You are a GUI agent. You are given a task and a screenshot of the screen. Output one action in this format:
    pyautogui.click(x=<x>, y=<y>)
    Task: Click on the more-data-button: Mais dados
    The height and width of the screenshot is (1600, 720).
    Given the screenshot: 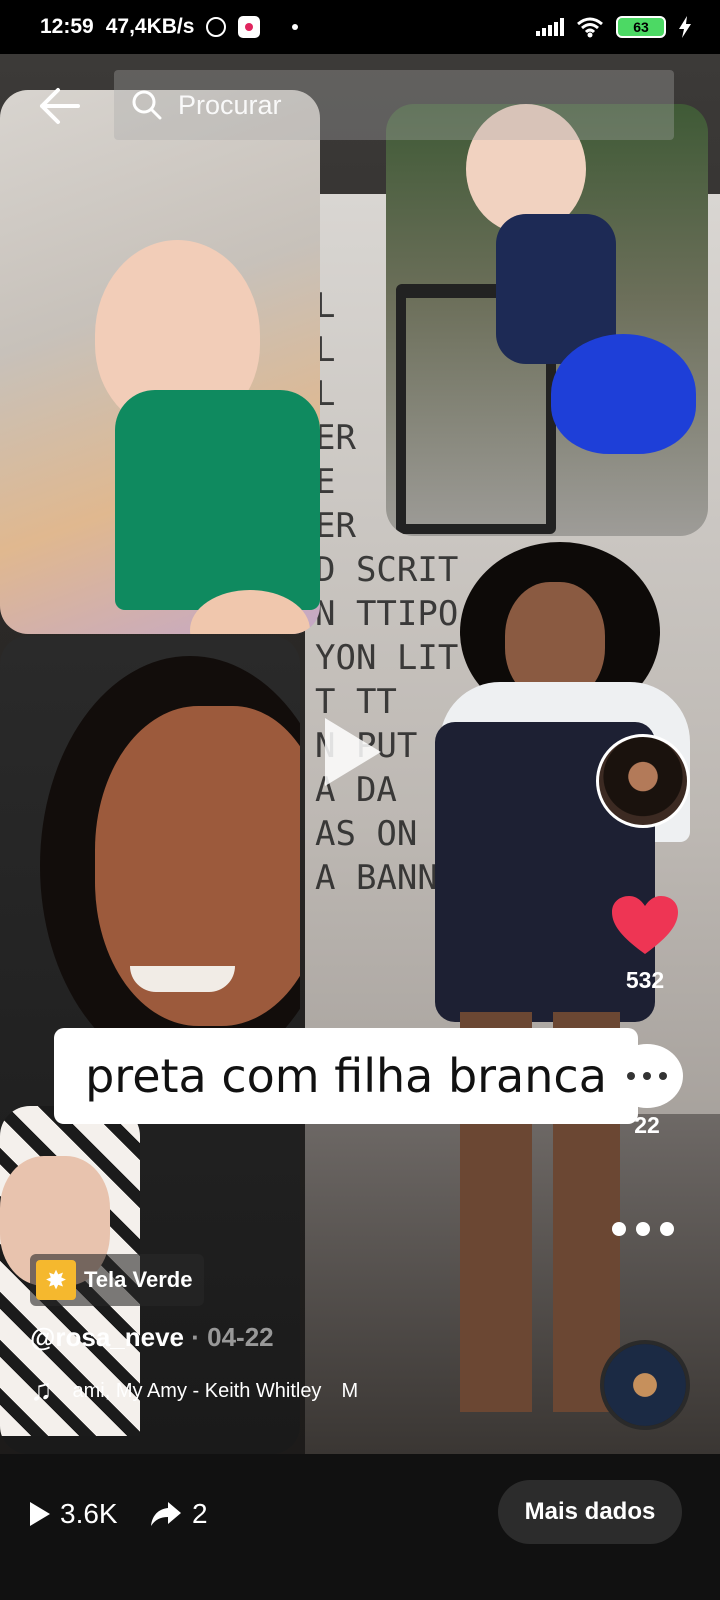 What is the action you would take?
    pyautogui.click(x=590, y=1512)
    